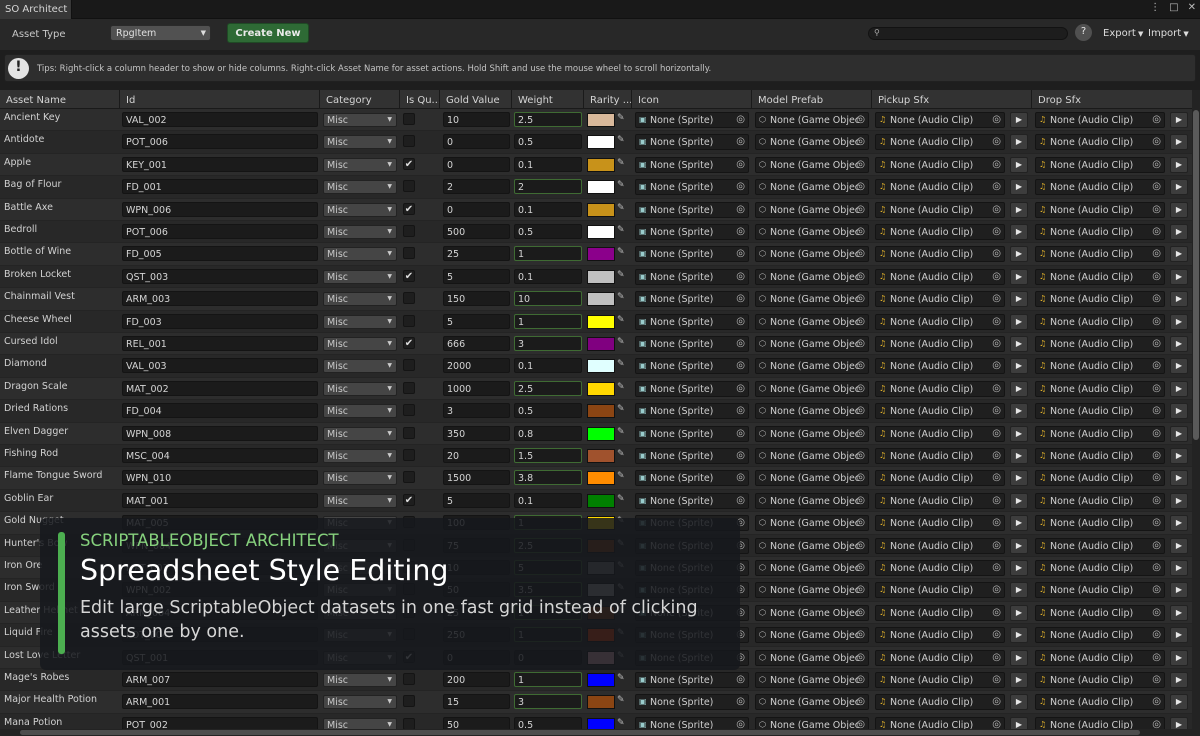 The height and width of the screenshot is (736, 1200). Describe the element at coordinates (476, 164) in the screenshot. I see `gold-value-field: 0` at that location.